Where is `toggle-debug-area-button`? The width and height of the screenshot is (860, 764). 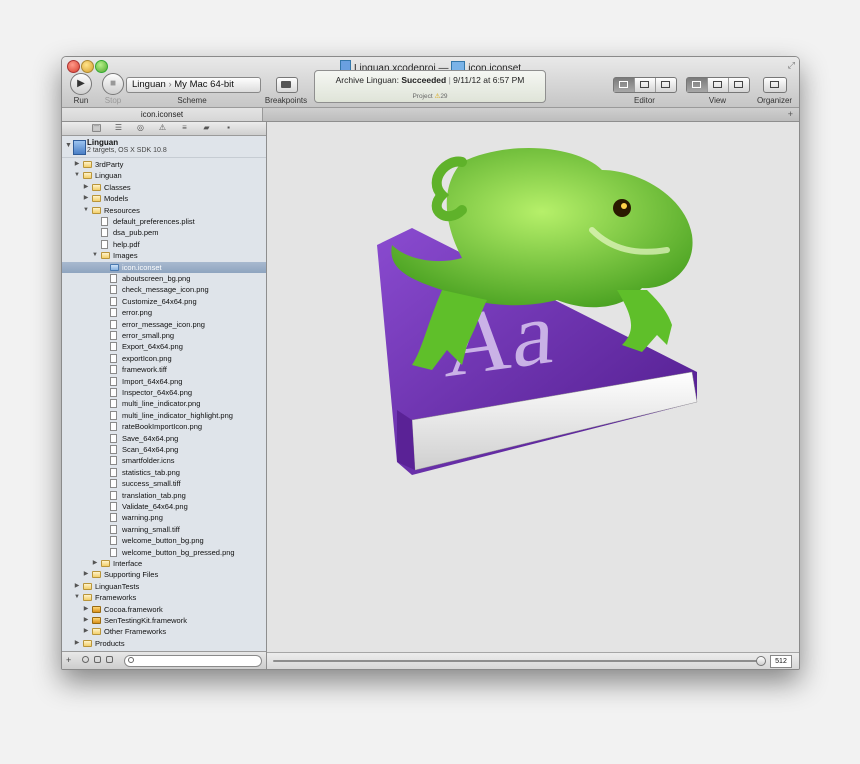 toggle-debug-area-button is located at coordinates (718, 85).